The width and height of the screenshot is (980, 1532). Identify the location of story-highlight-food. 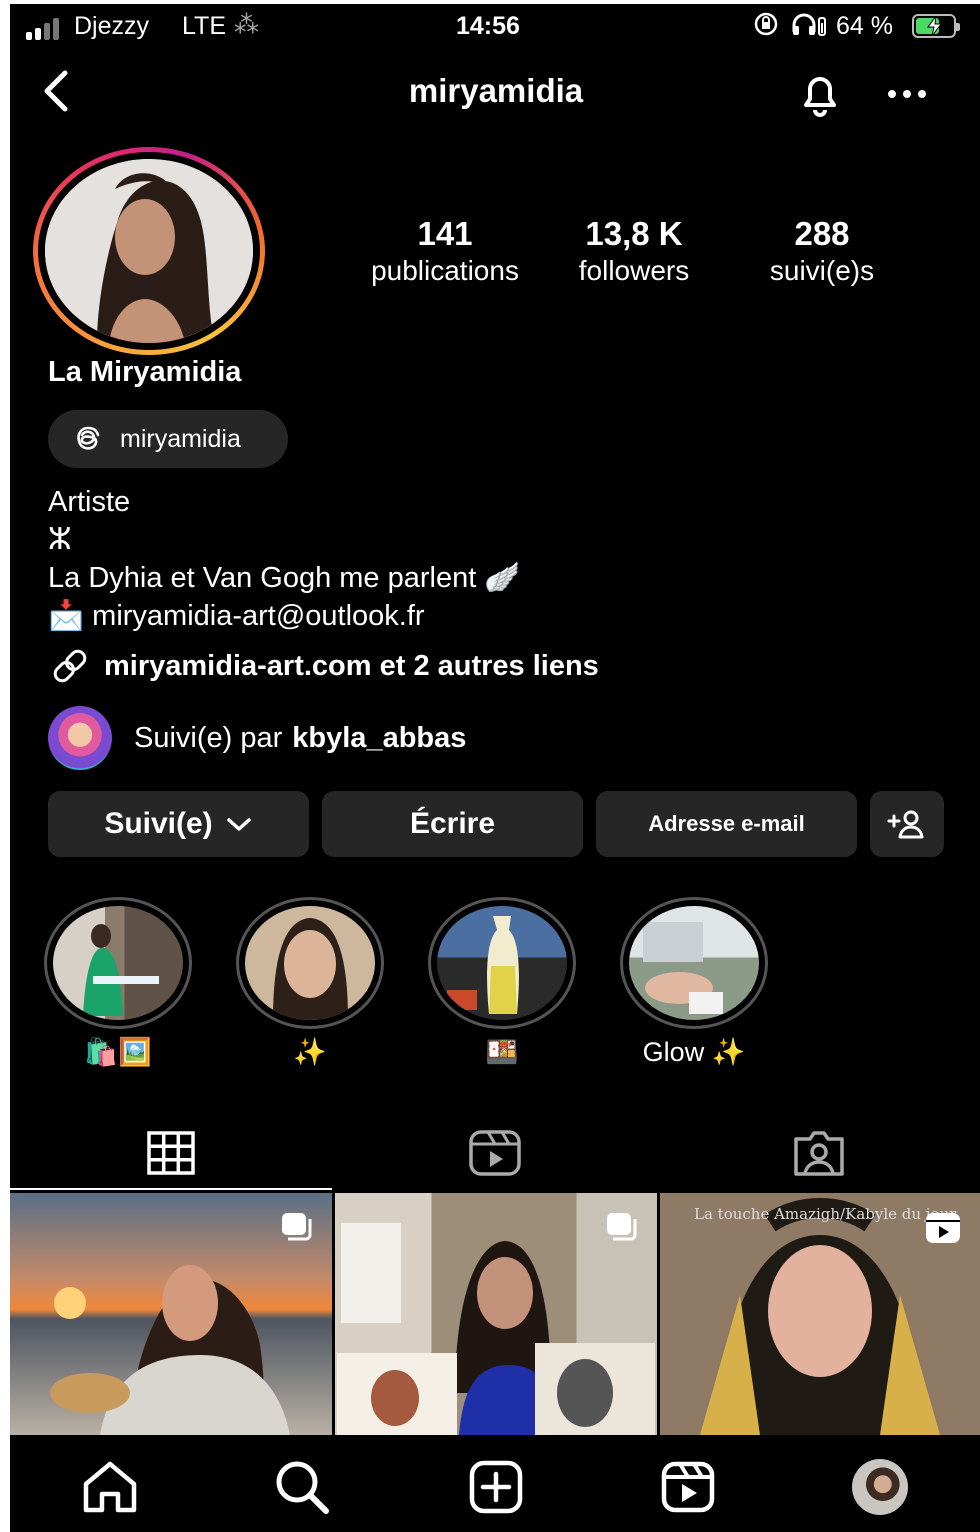
(502, 963).